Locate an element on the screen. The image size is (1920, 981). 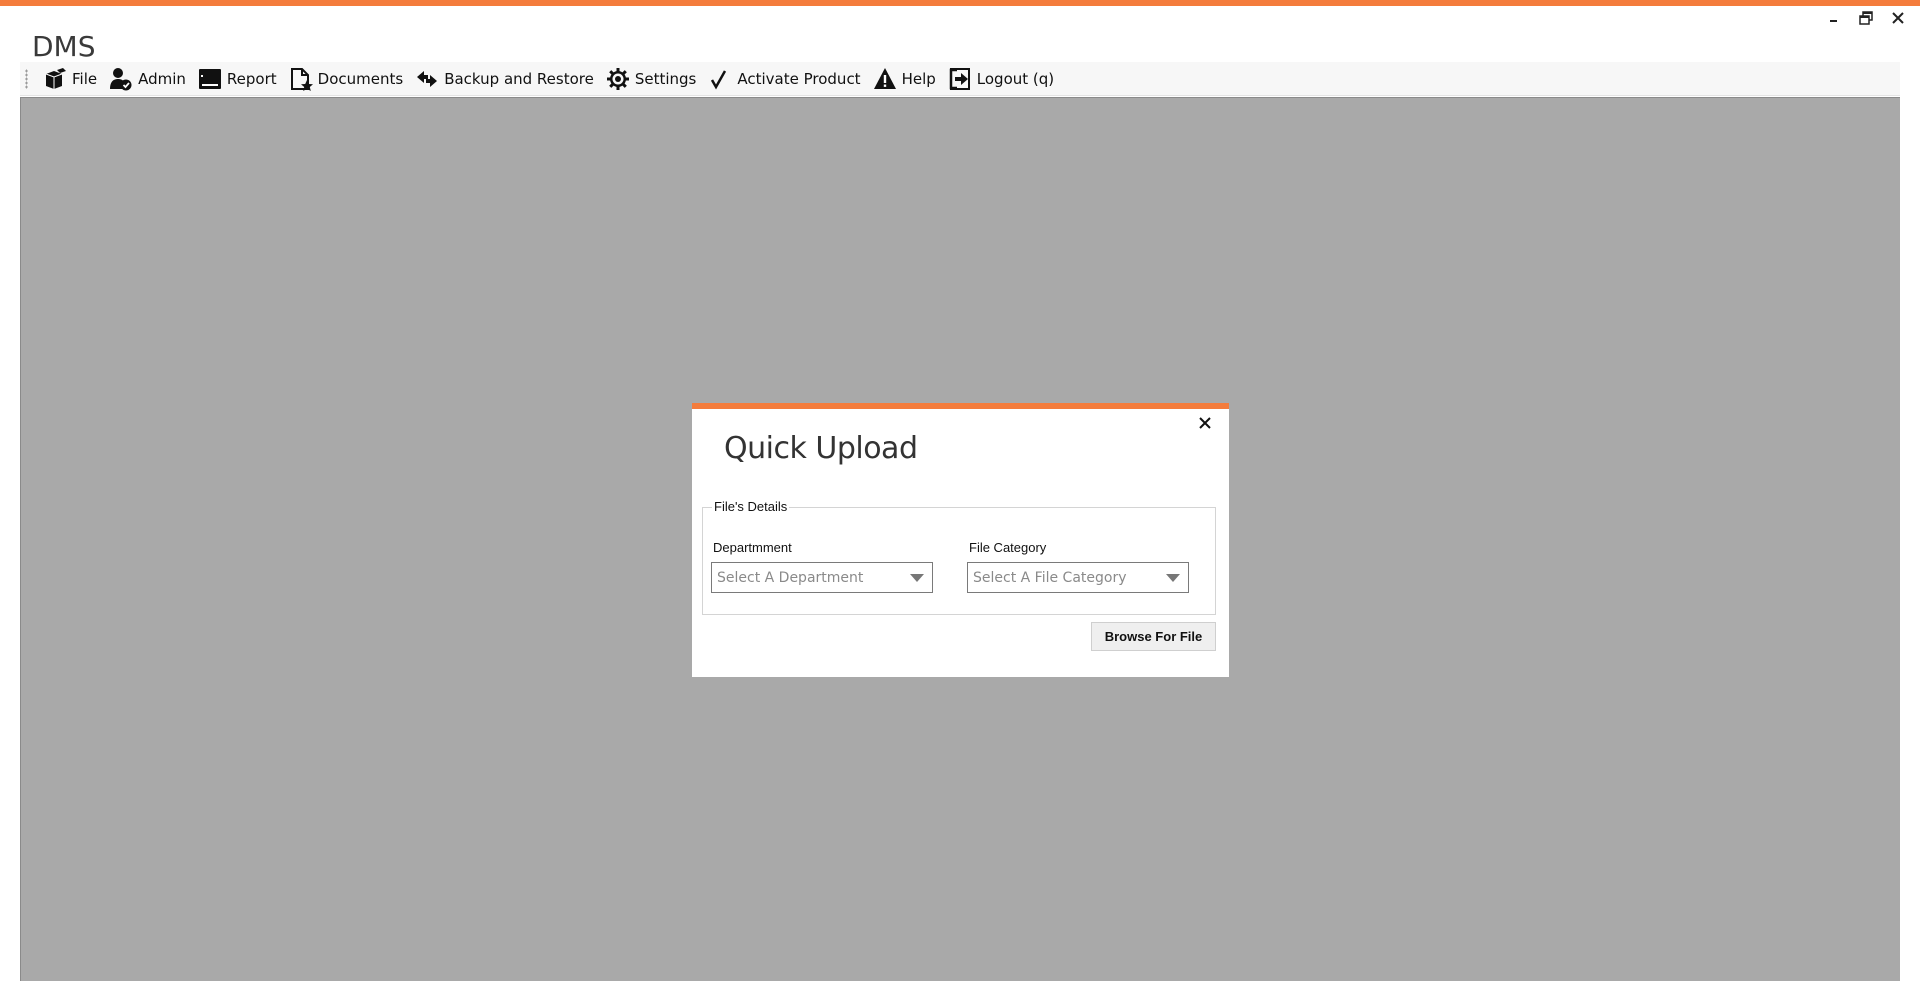
menu-item-help: Help is located at coordinates (906, 78).